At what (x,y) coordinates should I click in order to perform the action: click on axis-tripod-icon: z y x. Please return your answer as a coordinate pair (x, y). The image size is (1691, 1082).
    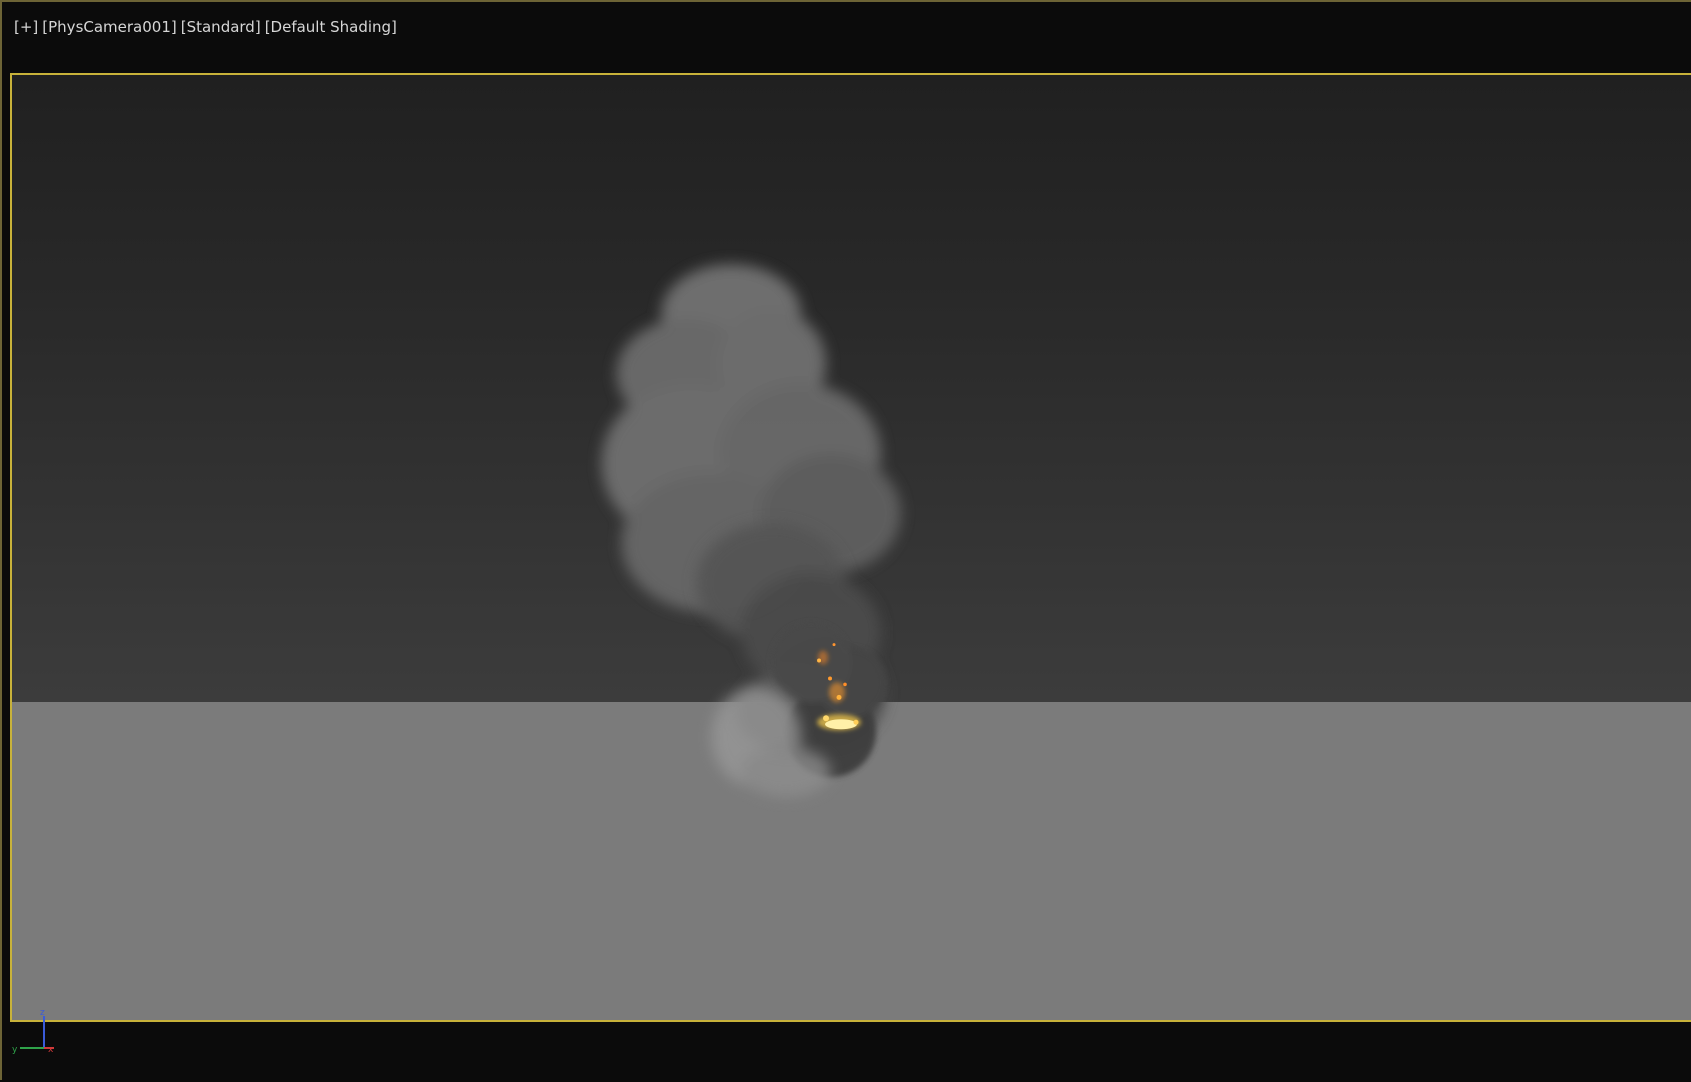
    Looking at the image, I should click on (33, 1031).